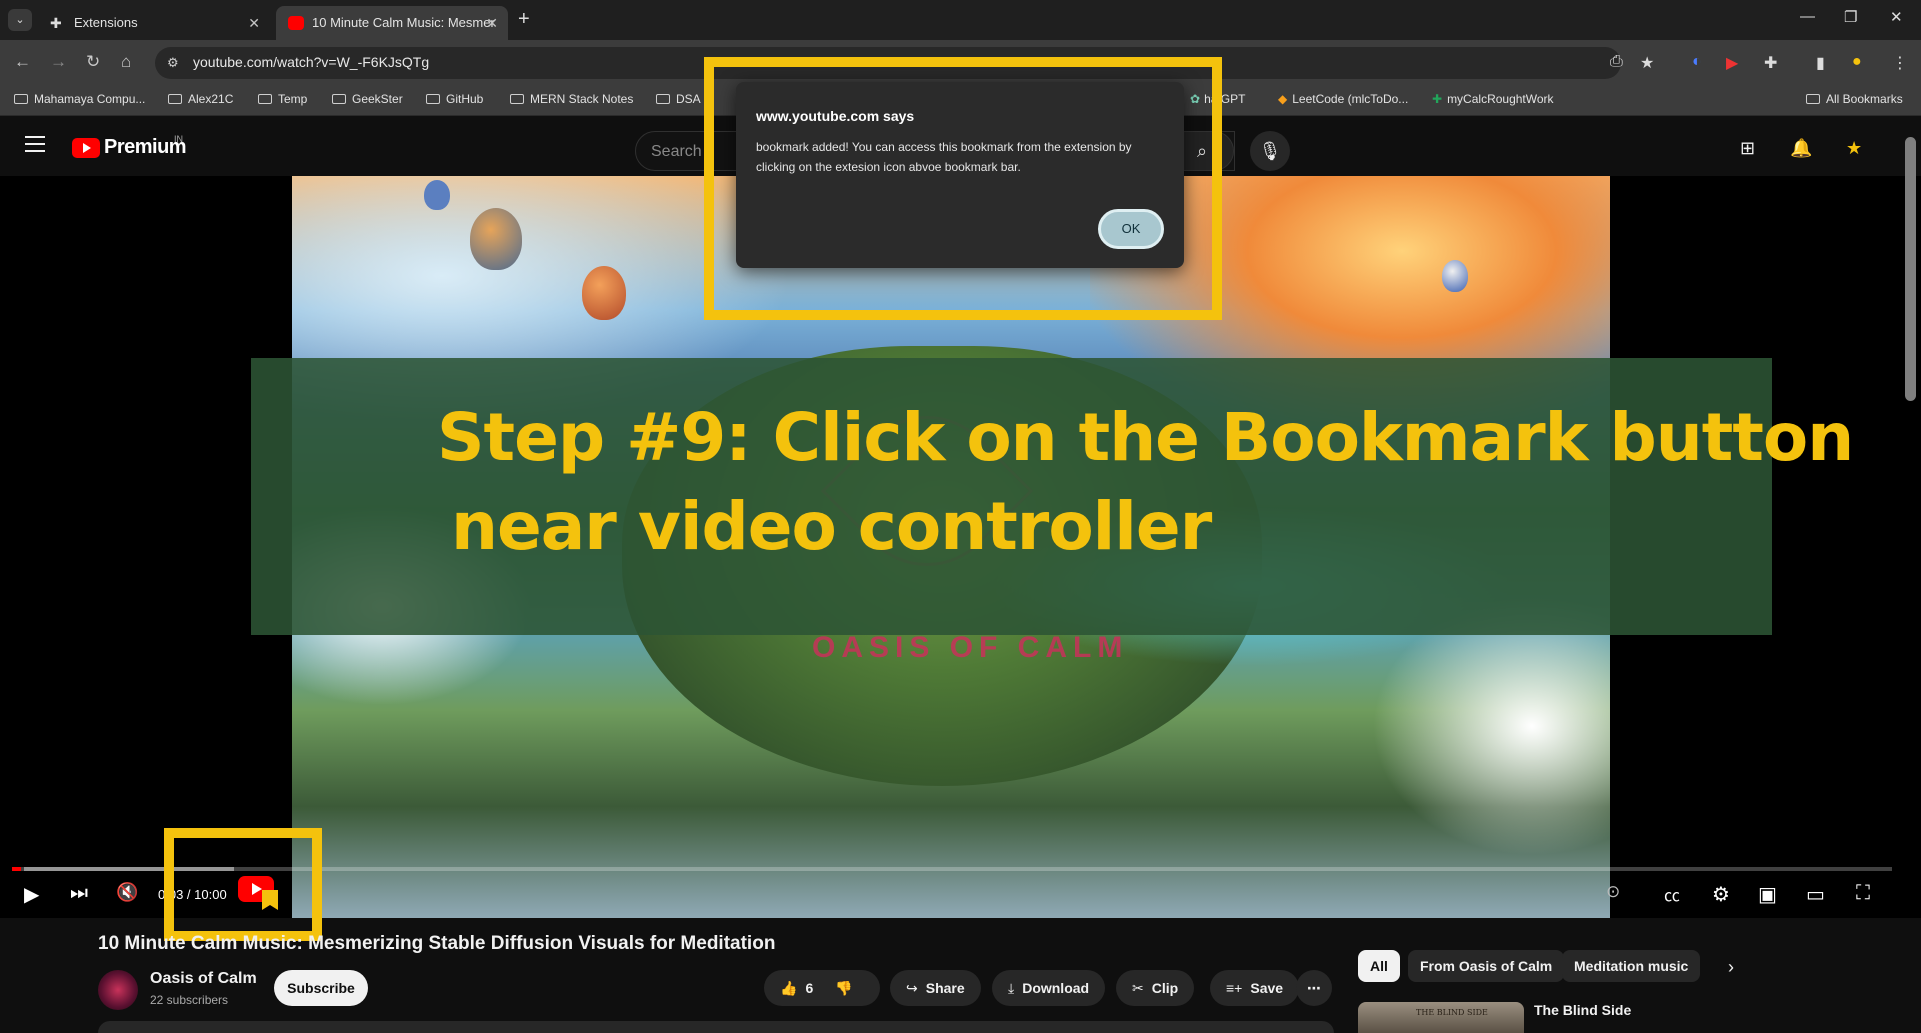 The width and height of the screenshot is (1921, 1033). I want to click on thumbs-down-icon: 👎, so click(843, 988).